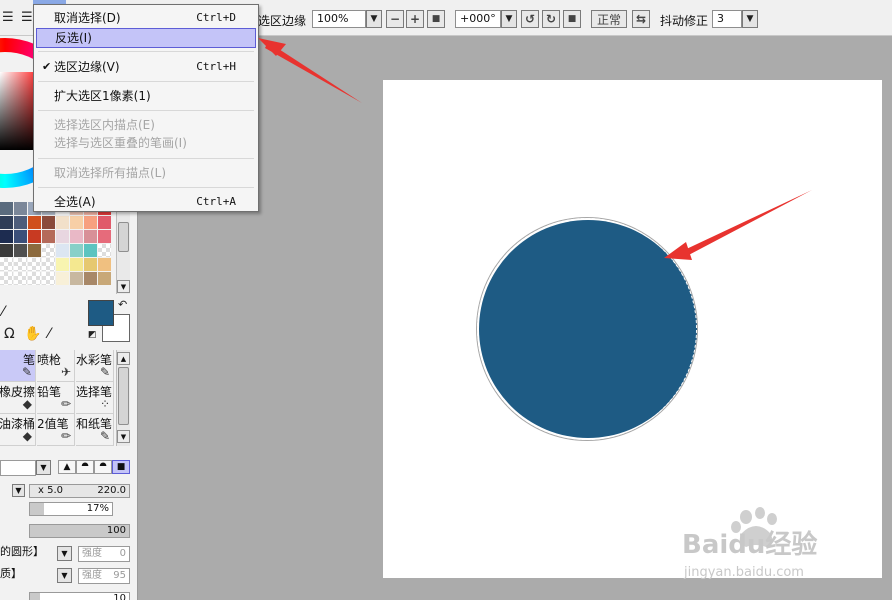 The image size is (892, 600). I want to click on color-saturation-square, so click(17, 111).